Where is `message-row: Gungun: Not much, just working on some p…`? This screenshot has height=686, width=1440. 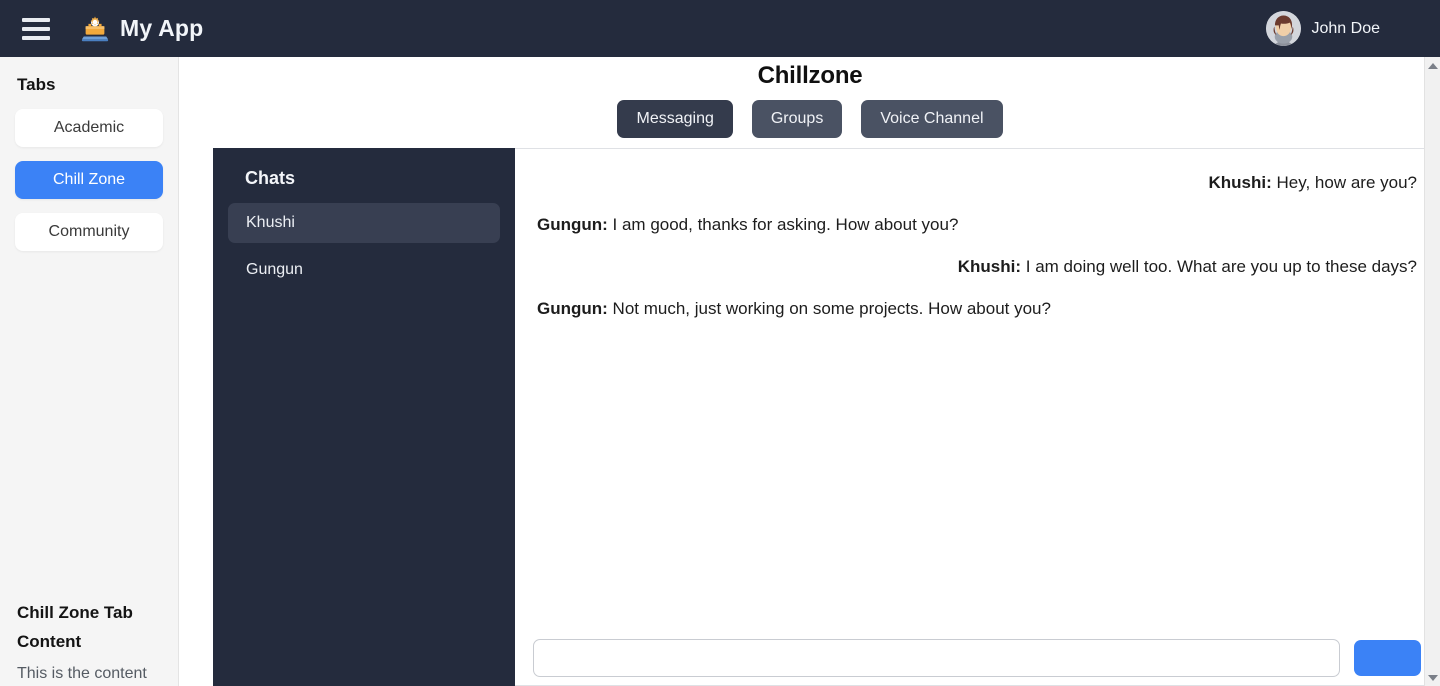 message-row: Gungun: Not much, just working on some p… is located at coordinates (977, 309).